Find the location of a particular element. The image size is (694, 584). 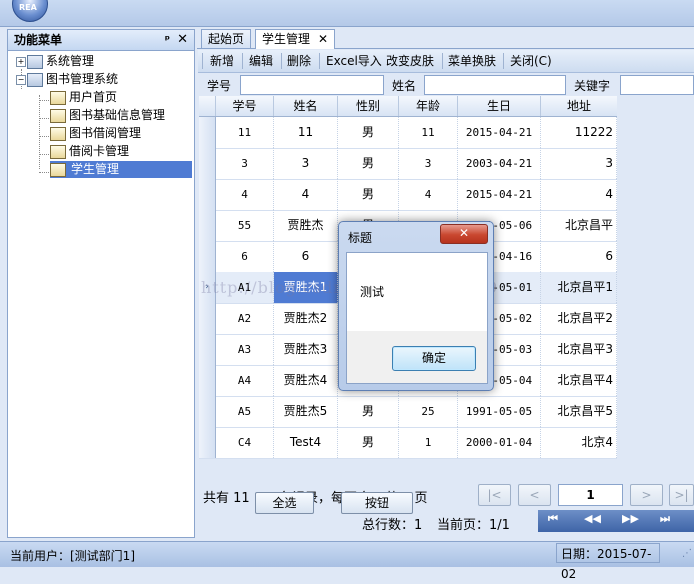

prev-page-button: < is located at coordinates (534, 495).